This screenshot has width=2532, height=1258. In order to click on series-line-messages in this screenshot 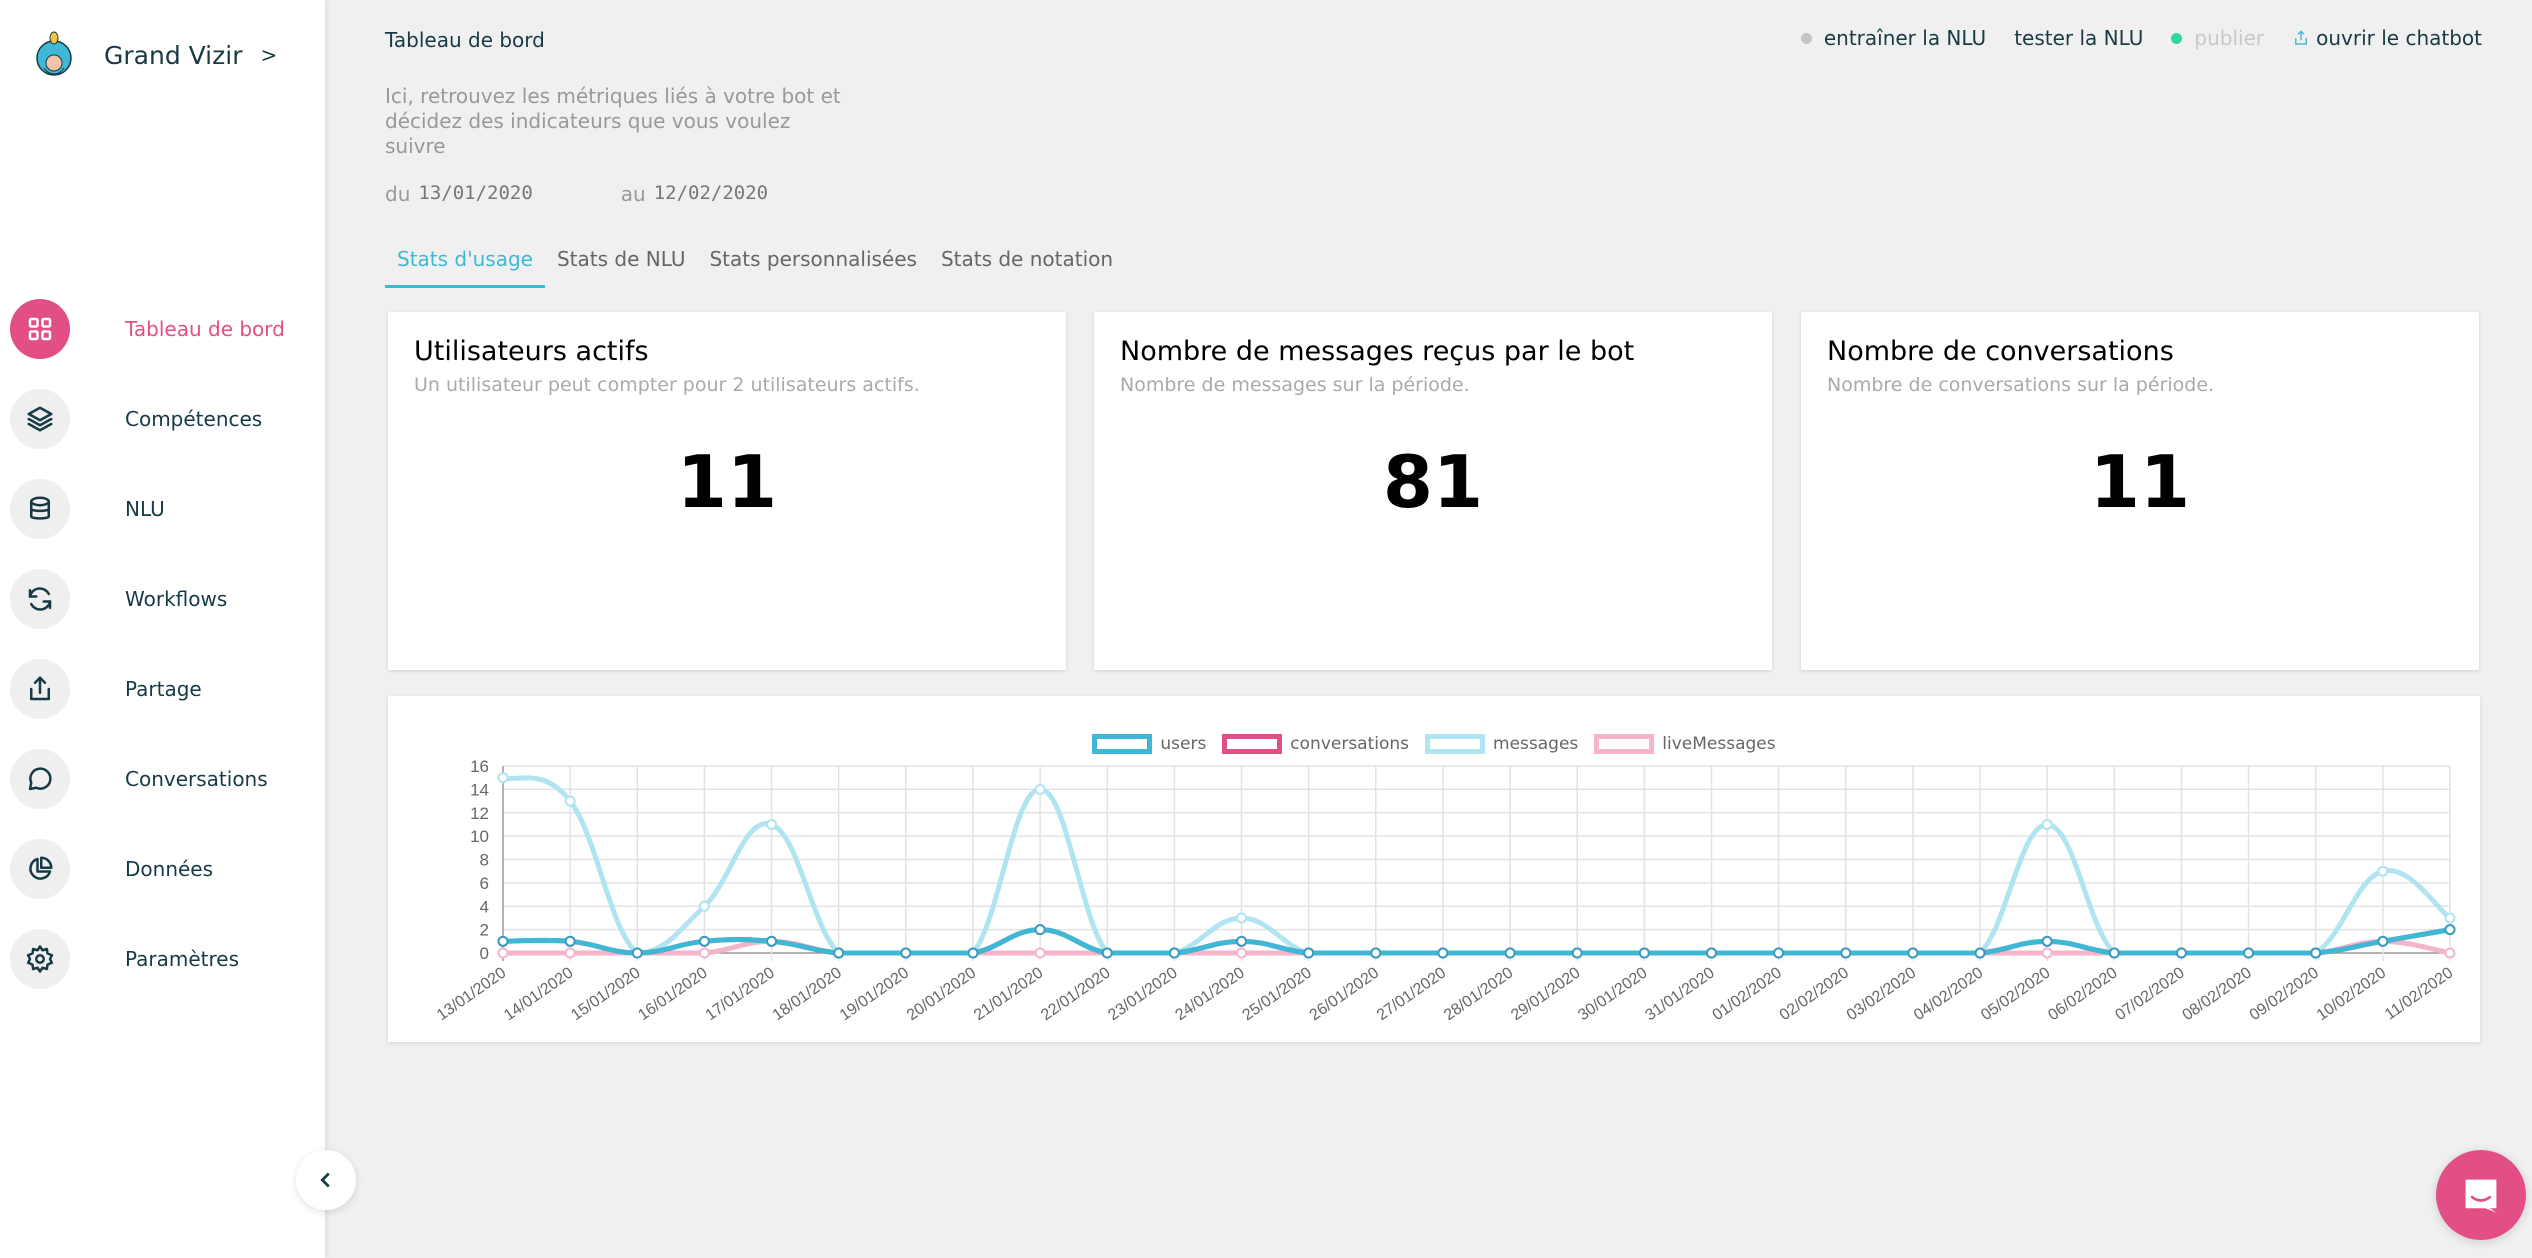, I will do `click(1477, 865)`.